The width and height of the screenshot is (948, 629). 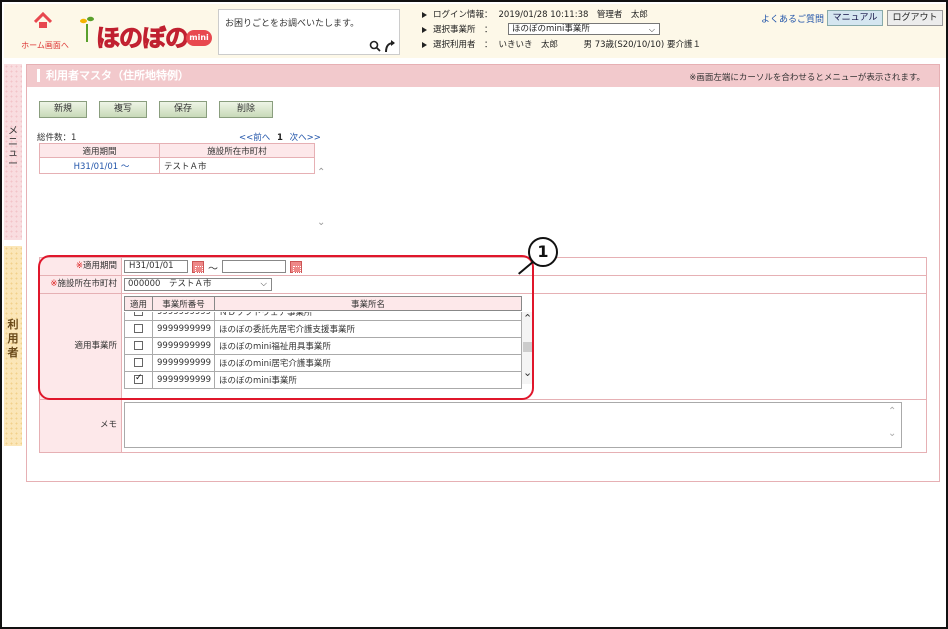 I want to click on side-menu-label: メニュー, so click(x=13, y=148).